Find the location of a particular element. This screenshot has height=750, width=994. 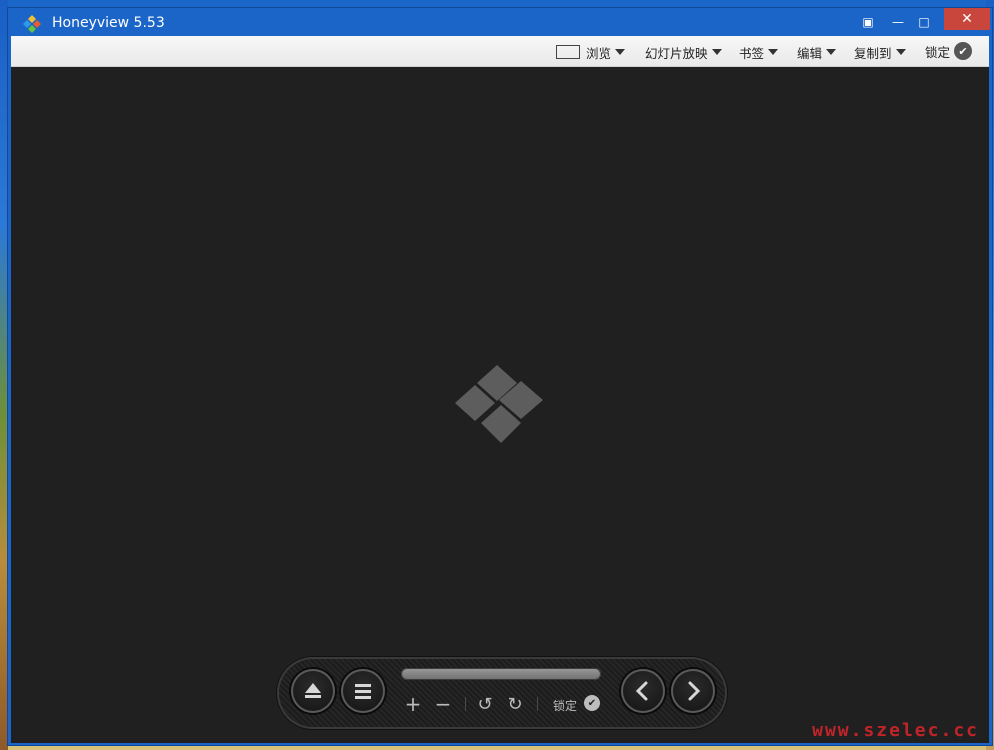

honeyview-placeholder-logo-icon is located at coordinates (499, 404).